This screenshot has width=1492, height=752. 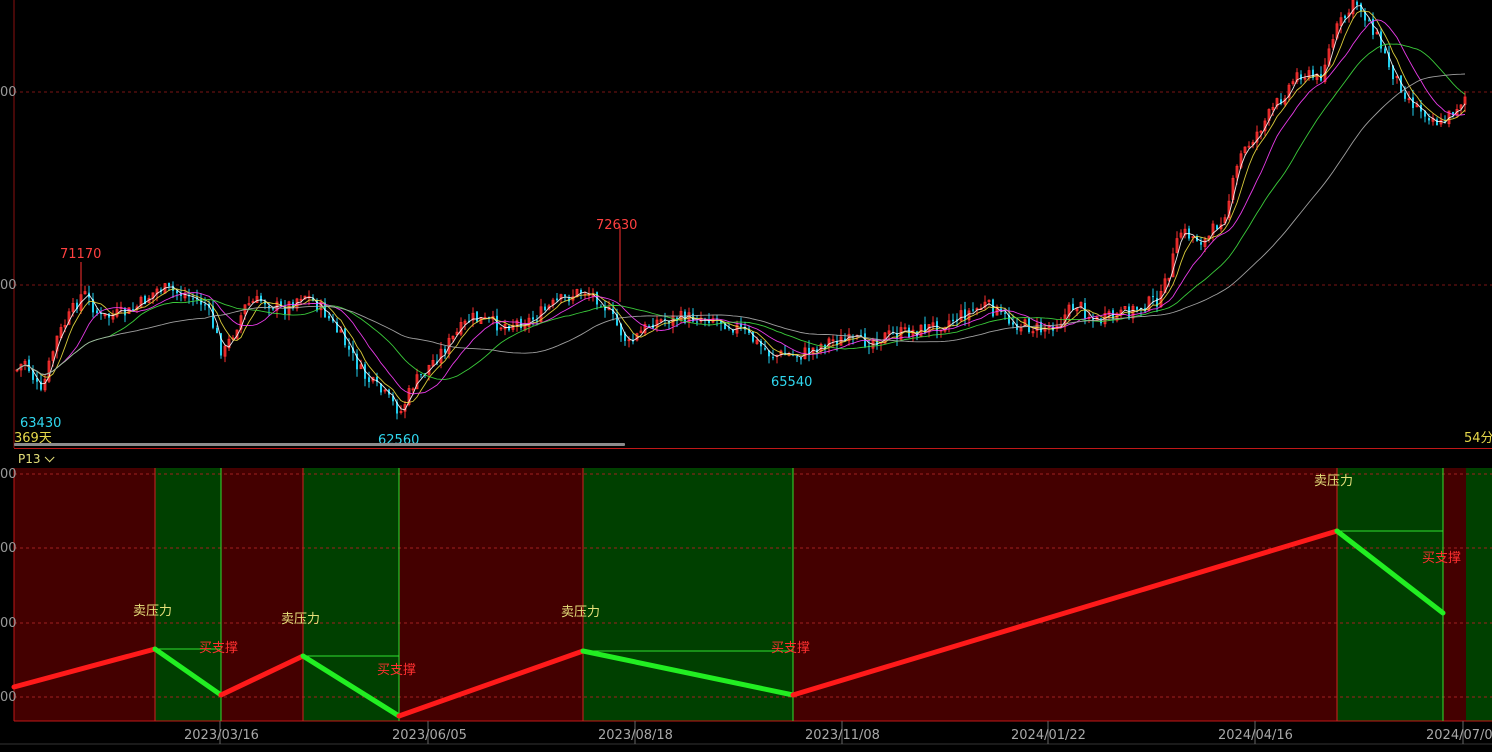 I want to click on date-label: 2024/04/16, so click(x=1255, y=735).